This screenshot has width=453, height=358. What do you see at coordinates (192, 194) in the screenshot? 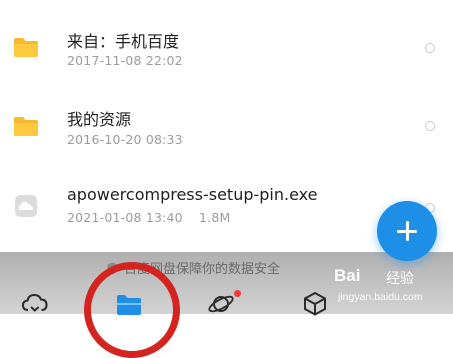
I see `file-name: apowercompress-setup-pin.exe` at bounding box center [192, 194].